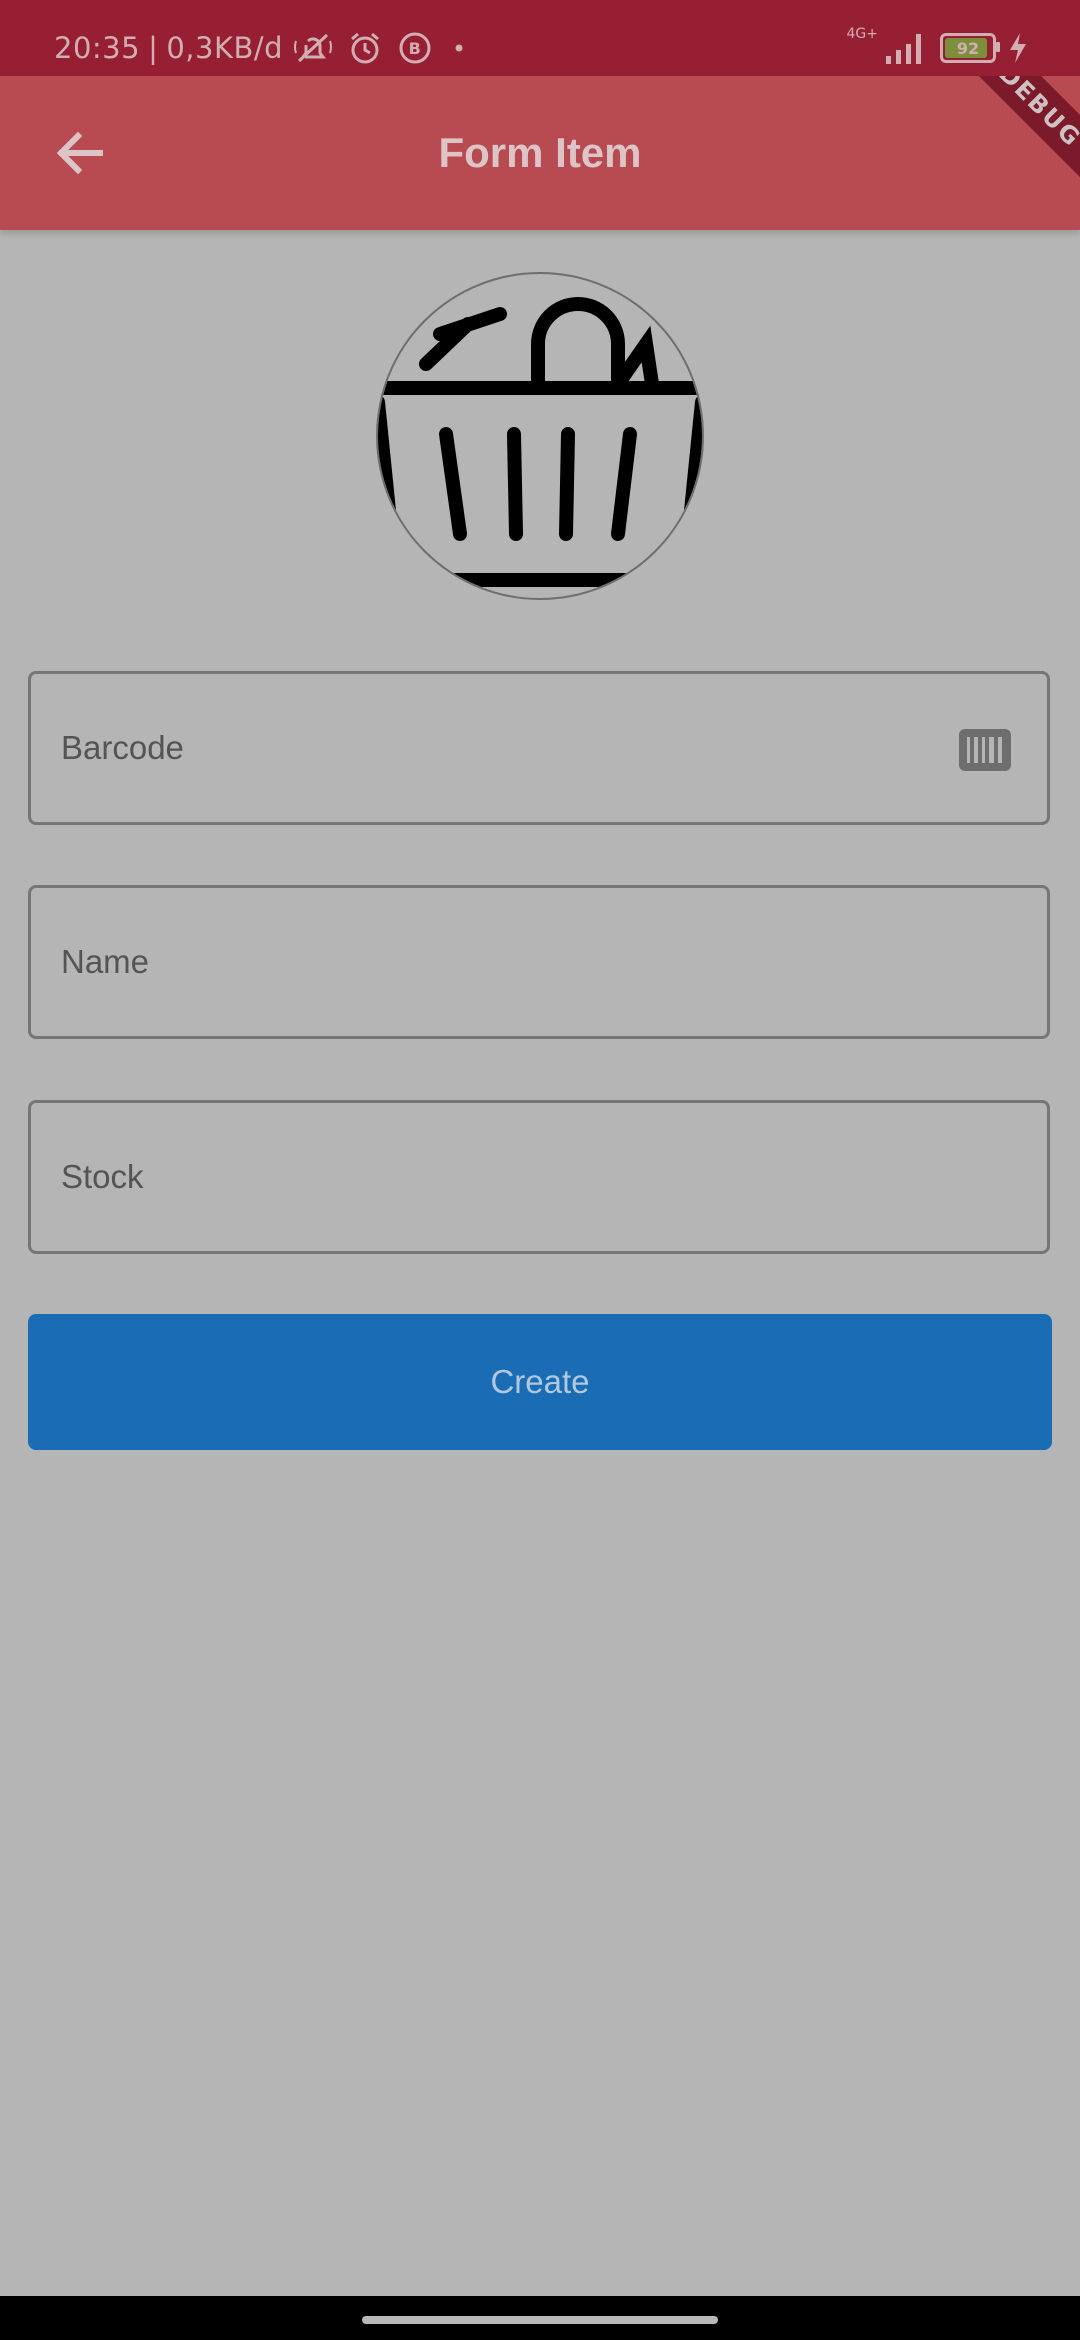  Describe the element at coordinates (540, 1382) in the screenshot. I see `create-button: Create` at that location.